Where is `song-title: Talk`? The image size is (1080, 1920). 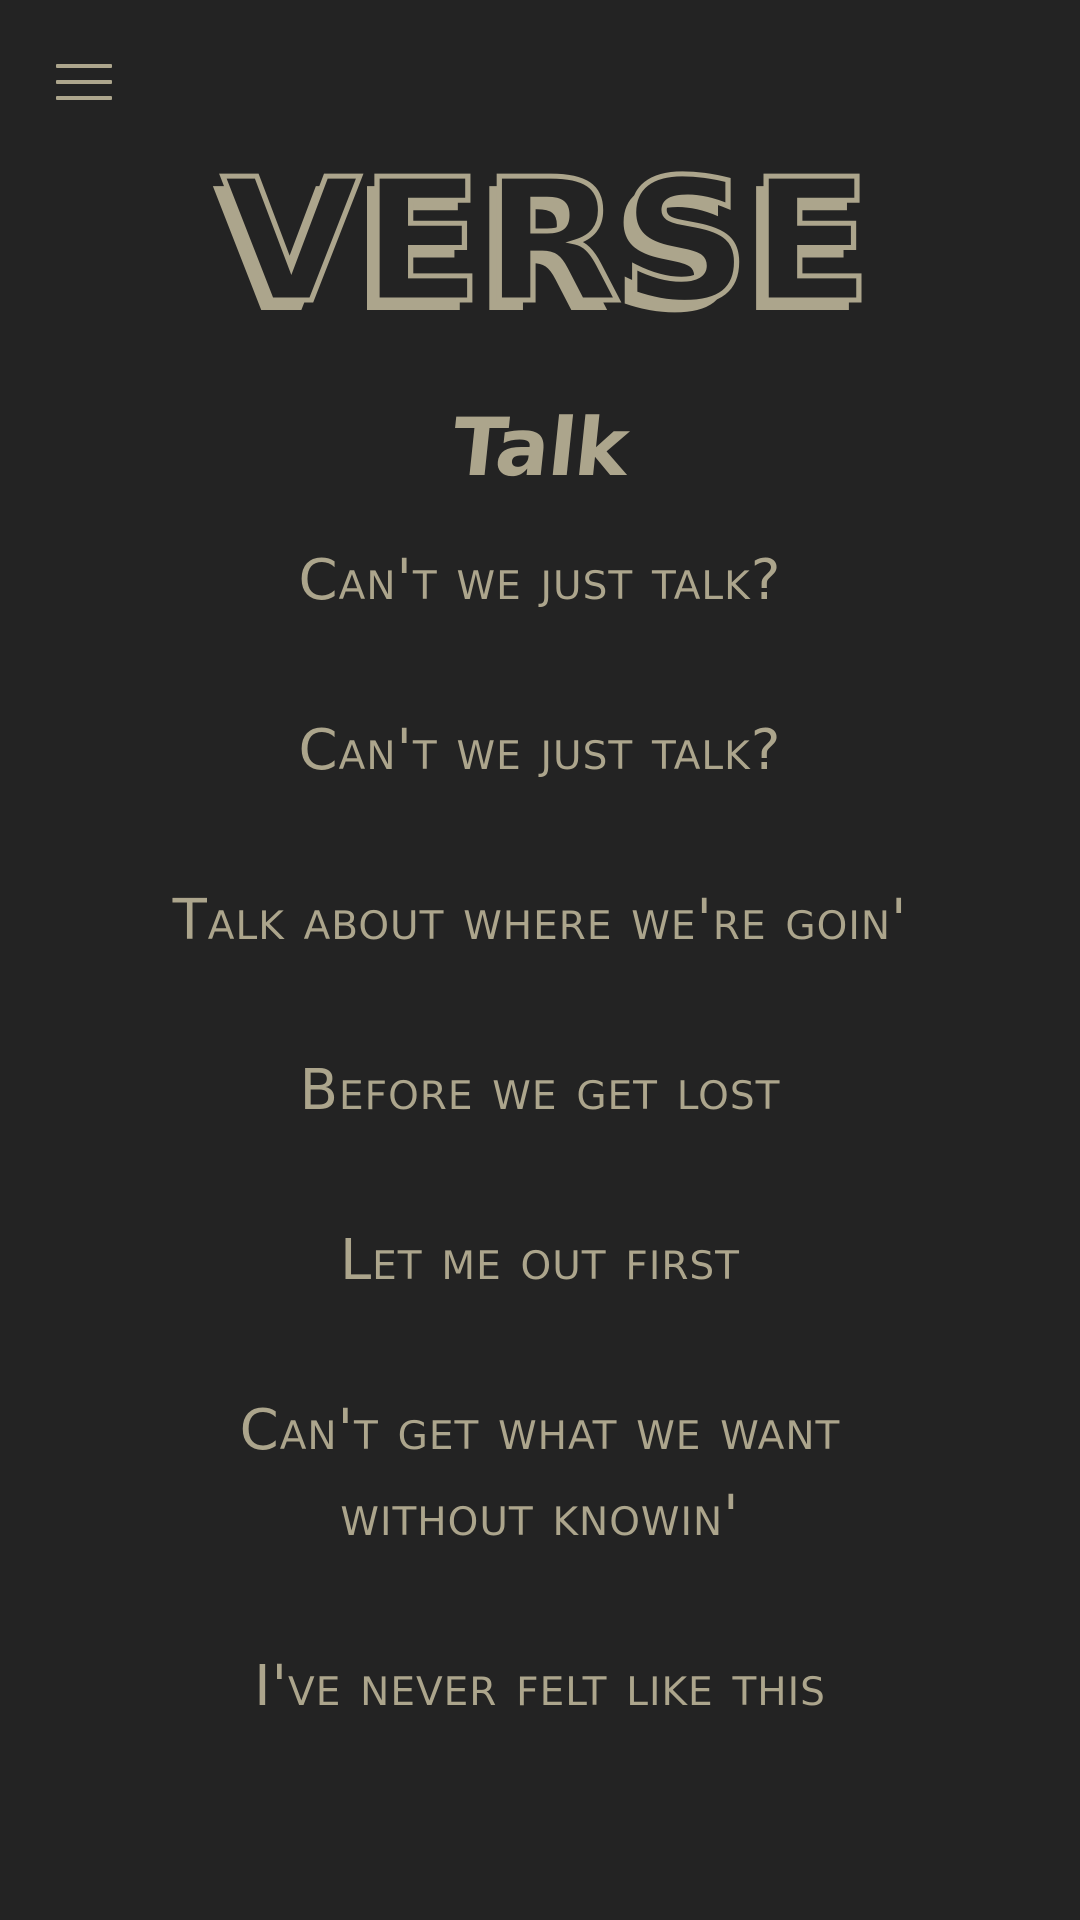 song-title: Talk is located at coordinates (540, 447).